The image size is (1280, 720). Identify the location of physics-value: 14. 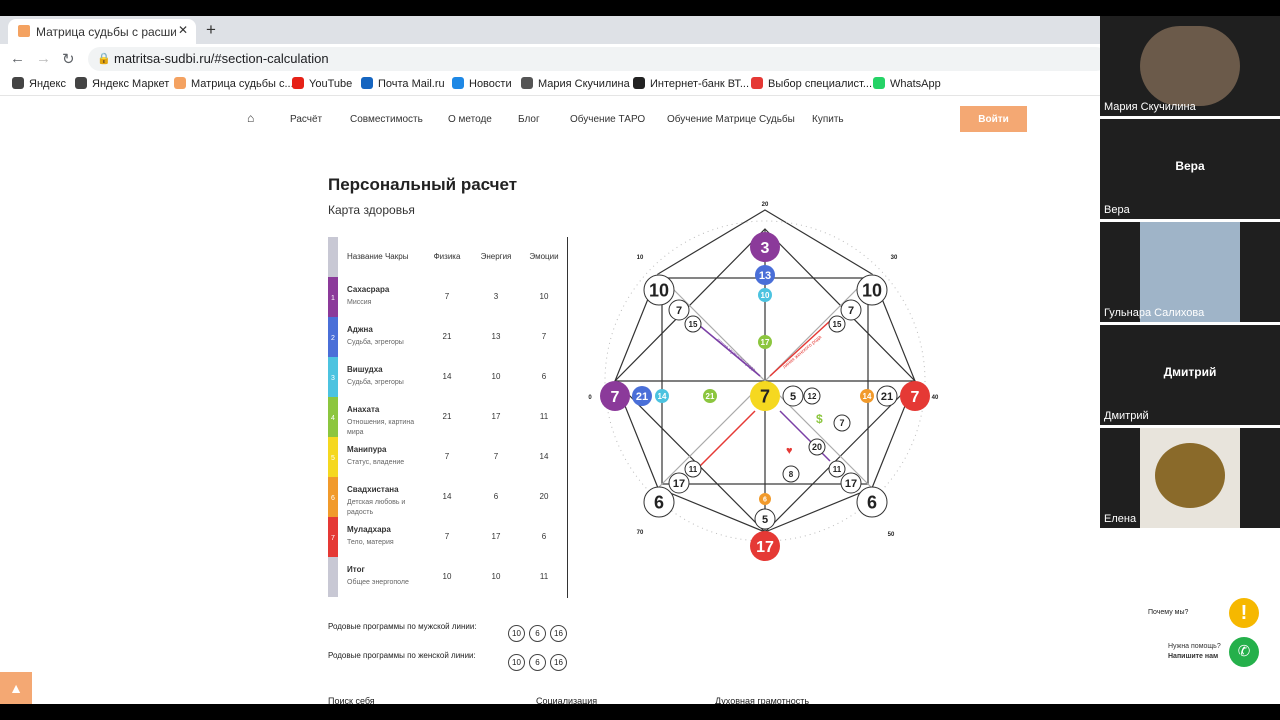
(447, 376).